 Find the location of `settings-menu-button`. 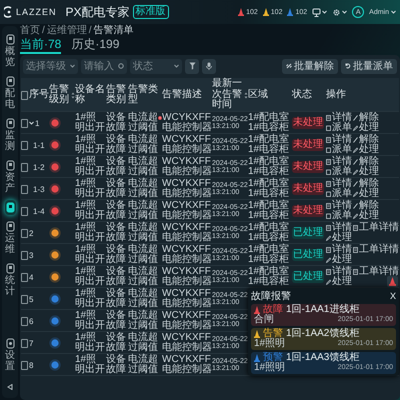

settings-menu-button is located at coordinates (340, 12).